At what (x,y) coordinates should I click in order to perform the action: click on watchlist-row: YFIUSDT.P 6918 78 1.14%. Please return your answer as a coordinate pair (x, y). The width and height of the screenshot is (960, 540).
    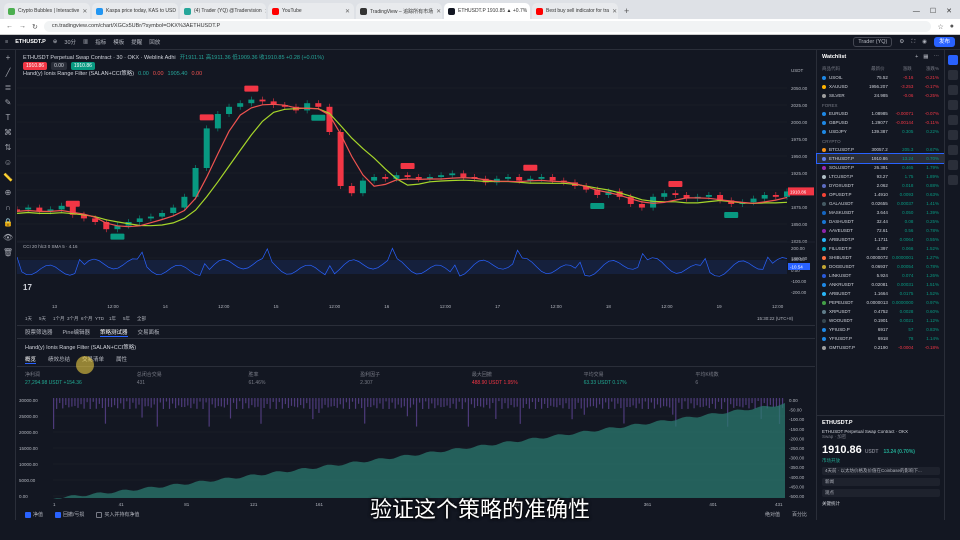
    Looking at the image, I should click on (880, 338).